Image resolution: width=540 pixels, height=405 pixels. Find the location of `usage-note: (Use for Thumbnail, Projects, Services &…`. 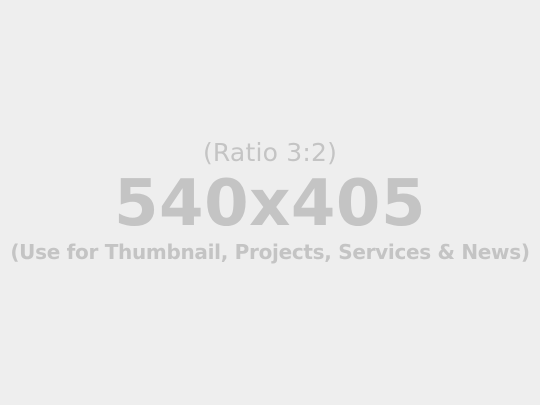

usage-note: (Use for Thumbnail, Projects, Services &… is located at coordinates (270, 252).